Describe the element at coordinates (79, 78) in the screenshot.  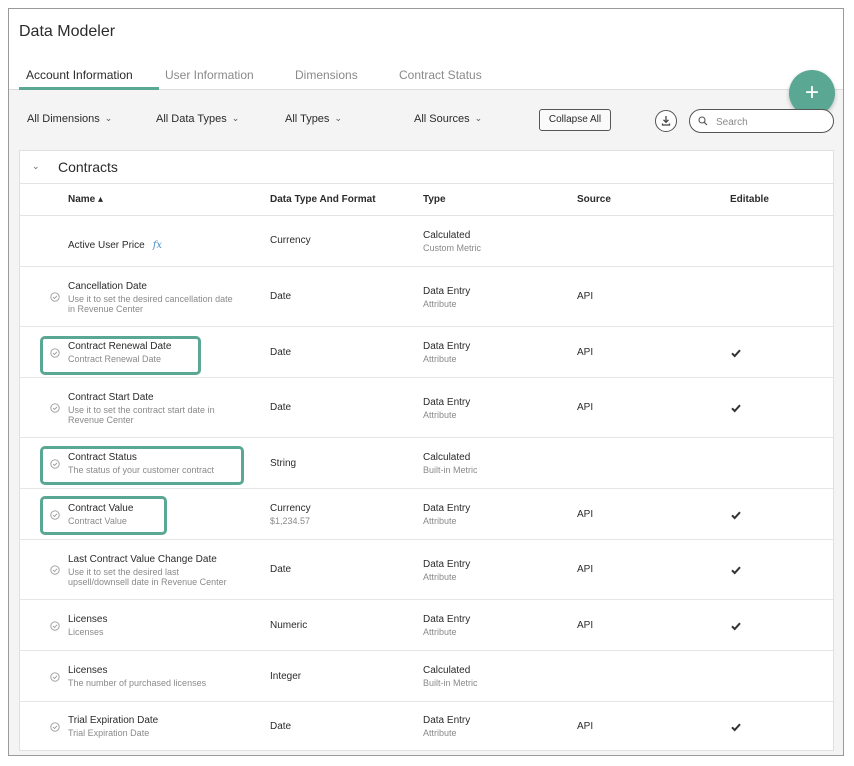
I see `tab-account-information: Account Information` at that location.